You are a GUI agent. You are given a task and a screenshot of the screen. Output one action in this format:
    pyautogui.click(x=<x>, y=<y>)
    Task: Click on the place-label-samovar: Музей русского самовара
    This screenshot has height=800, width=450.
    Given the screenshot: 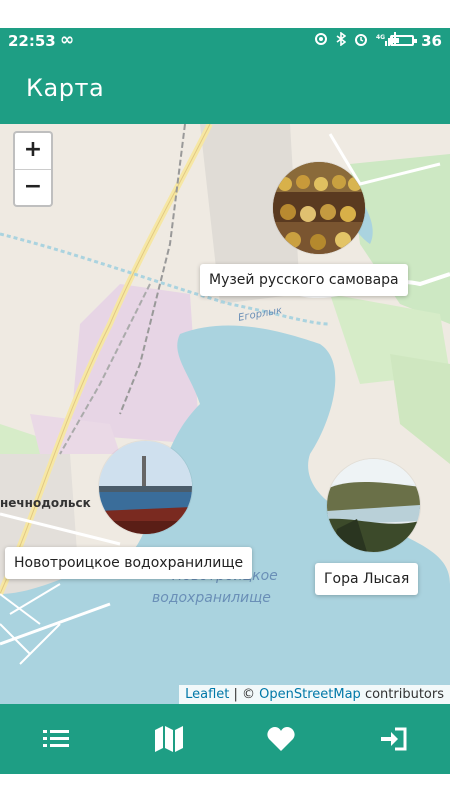 What is the action you would take?
    pyautogui.click(x=304, y=280)
    